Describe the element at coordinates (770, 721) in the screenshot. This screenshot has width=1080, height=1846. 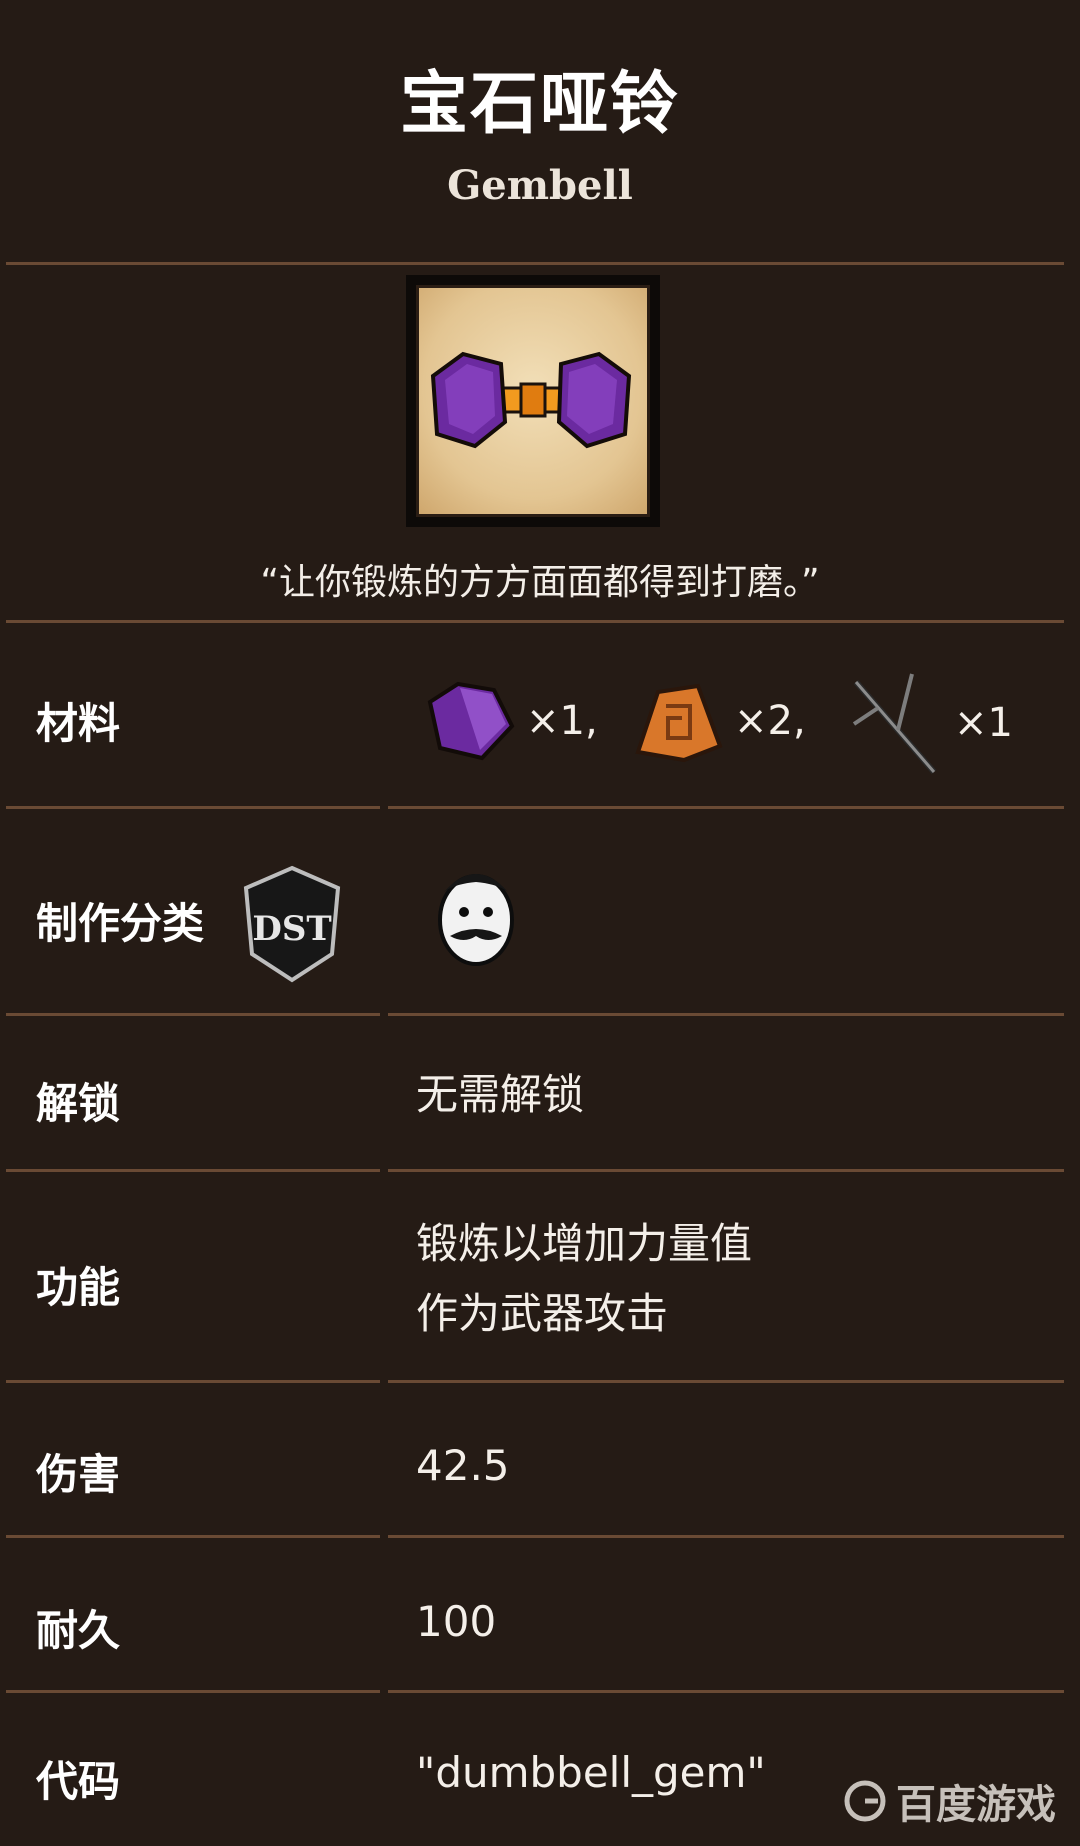
I see `ingredient-qty: ×2,` at that location.